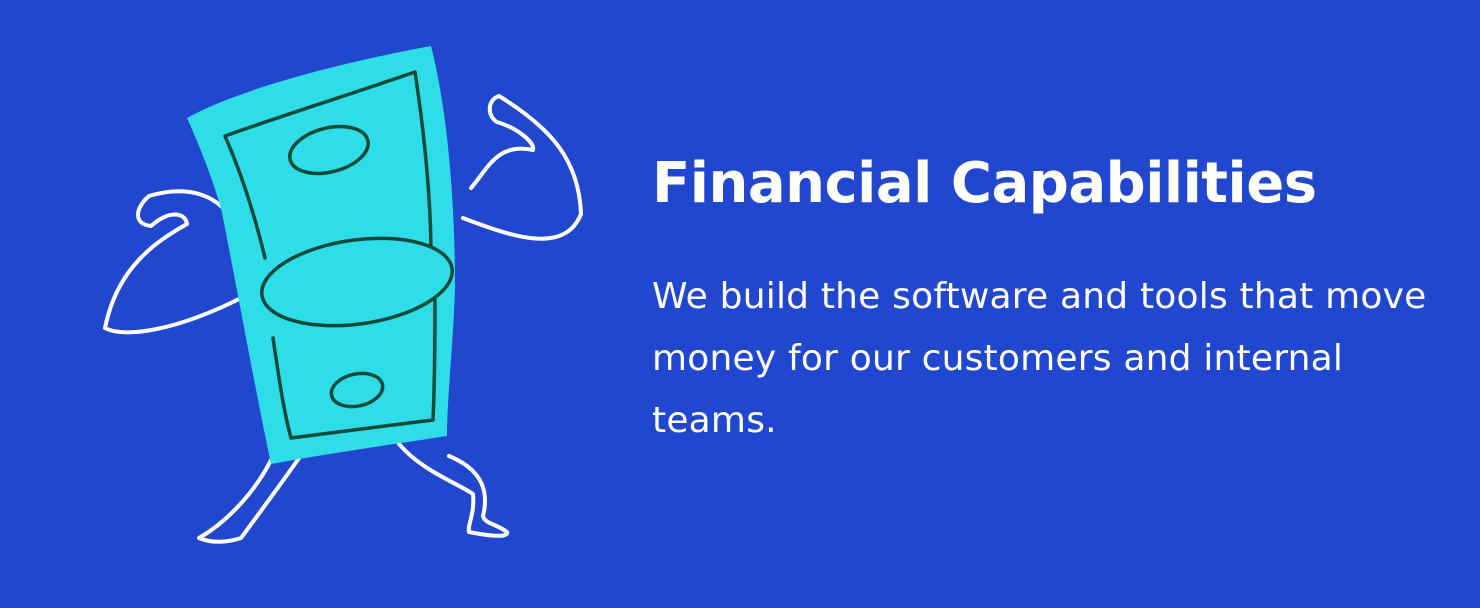 This screenshot has width=1480, height=608. Describe the element at coordinates (453, 490) in the screenshot. I see `right-leg` at that location.